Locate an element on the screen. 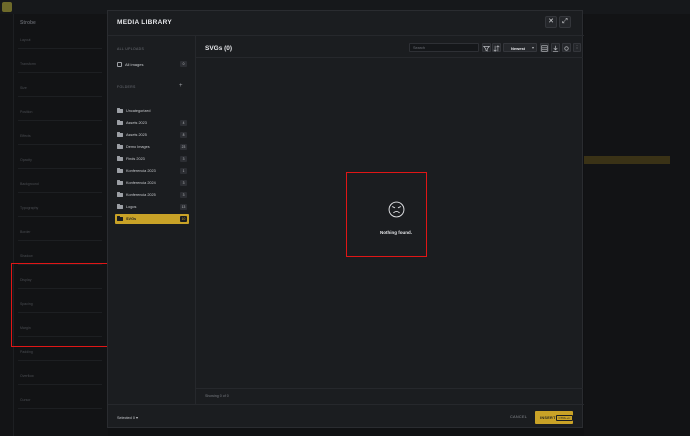  image-icon is located at coordinates (119, 64).